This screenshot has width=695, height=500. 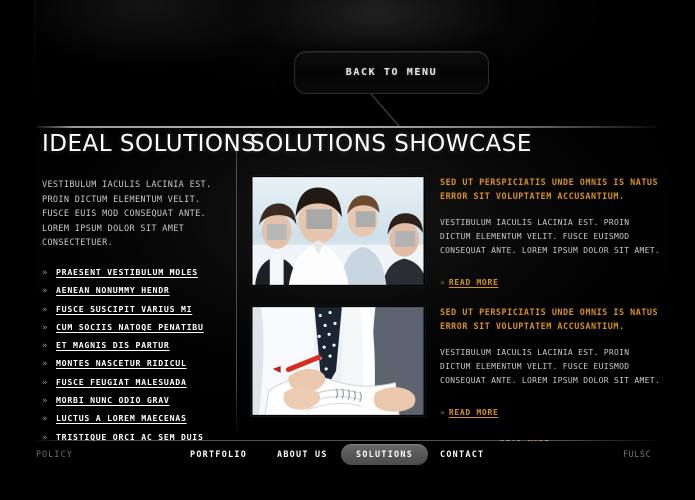 I want to click on list-item-label: CUM SOCIIS NATOQE PENATIBU, so click(x=130, y=326).